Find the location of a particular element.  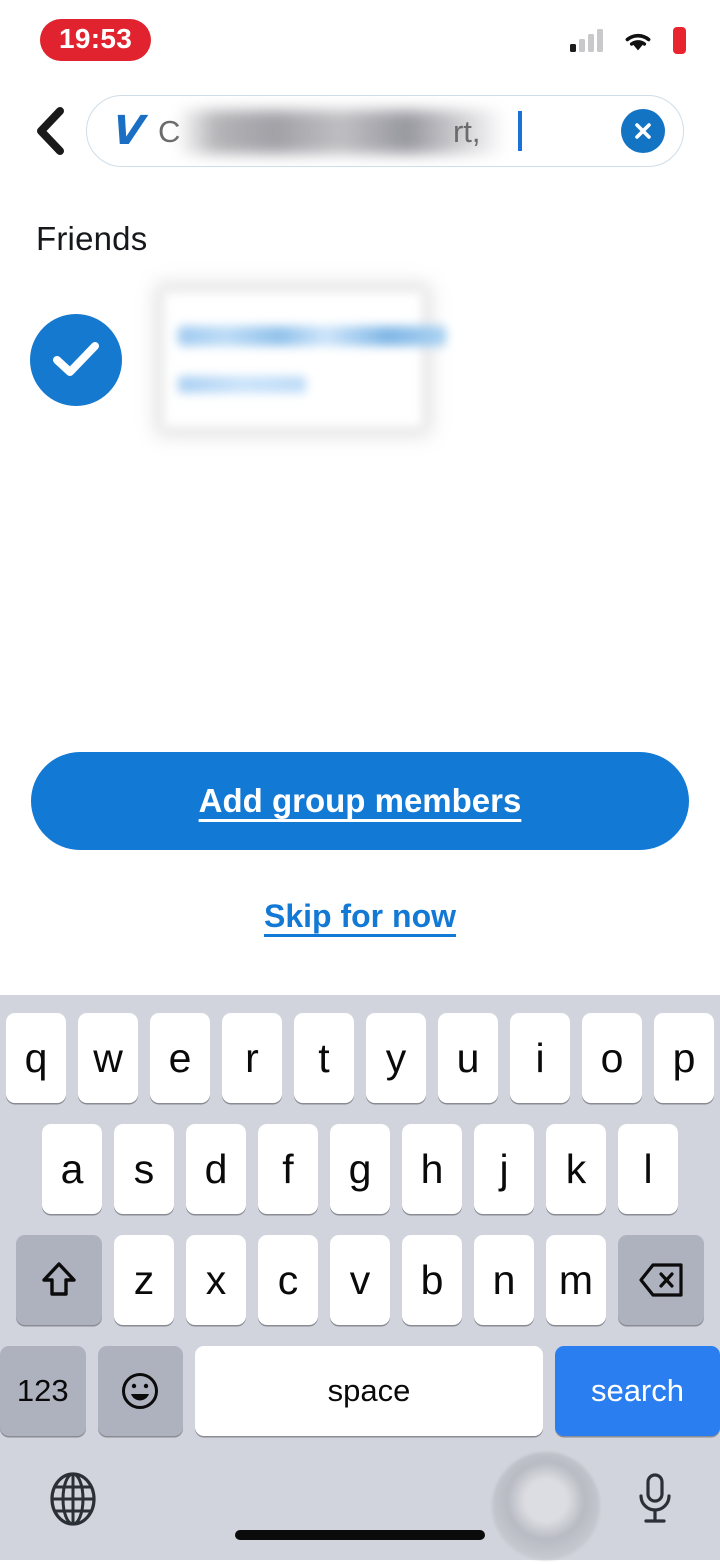

back-button is located at coordinates (50, 131).